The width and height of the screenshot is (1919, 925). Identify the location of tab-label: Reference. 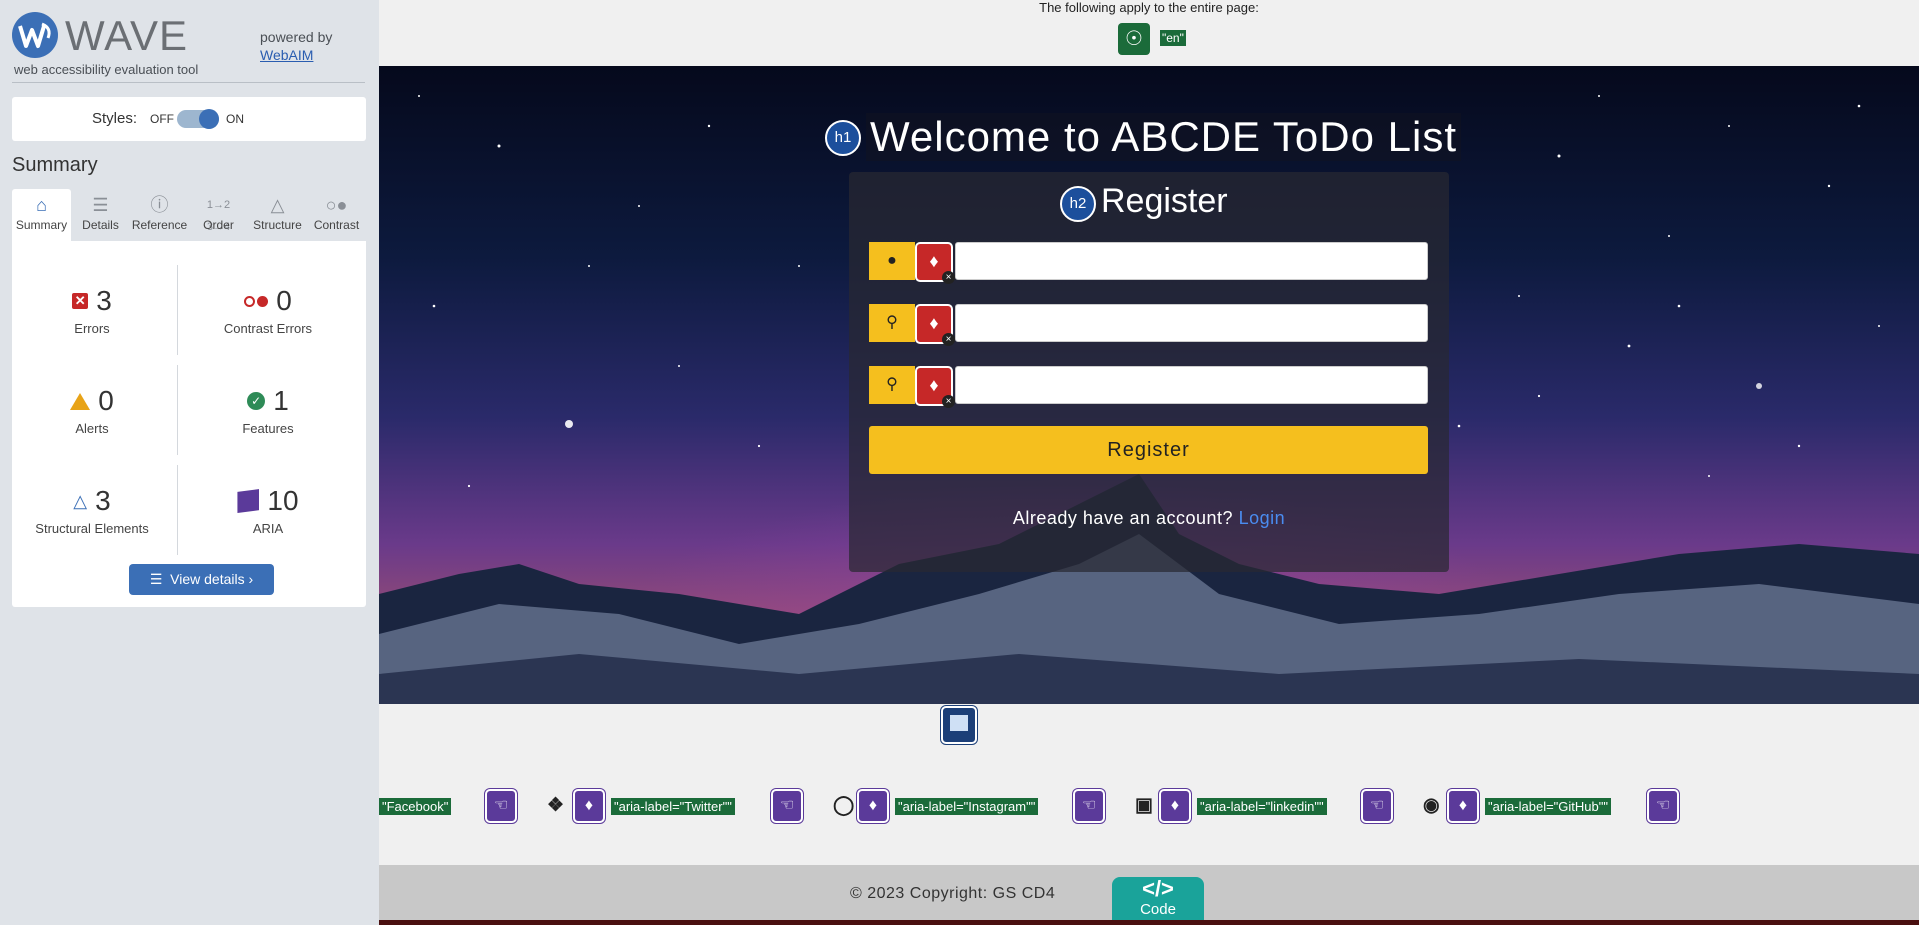
(159, 225).